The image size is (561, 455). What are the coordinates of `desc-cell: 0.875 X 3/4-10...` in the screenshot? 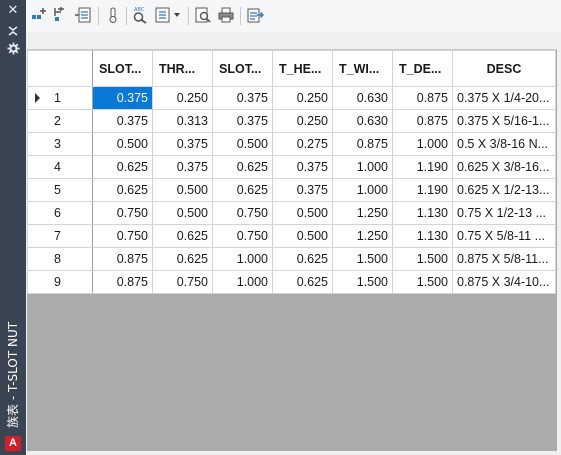 It's located at (504, 282).